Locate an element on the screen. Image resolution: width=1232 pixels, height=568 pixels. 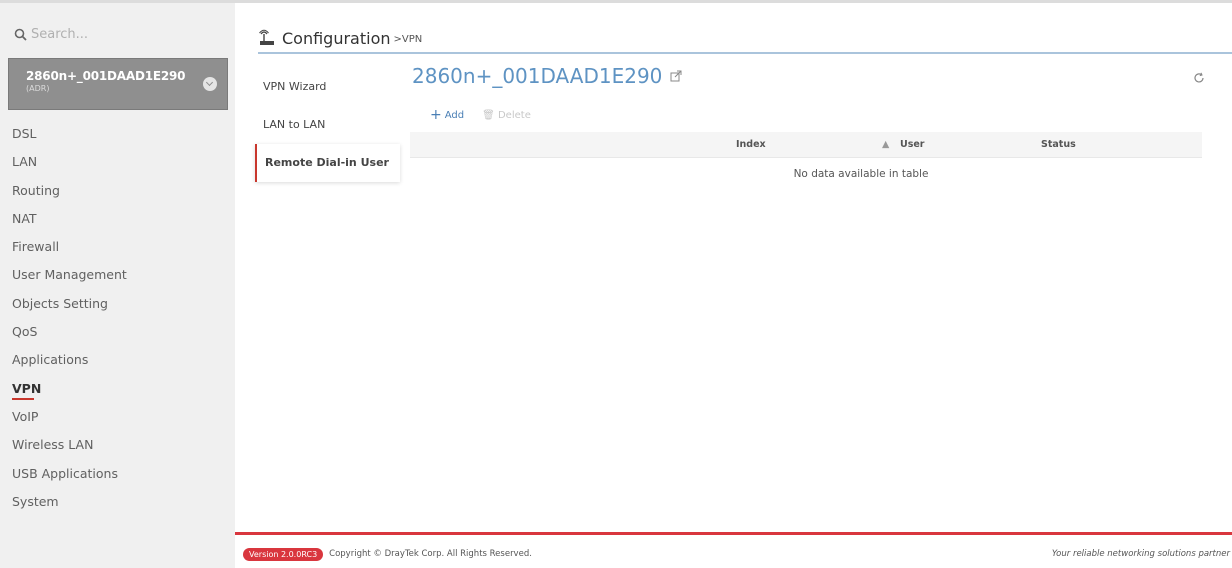
table-empty-message: No data available in table is located at coordinates (861, 174).